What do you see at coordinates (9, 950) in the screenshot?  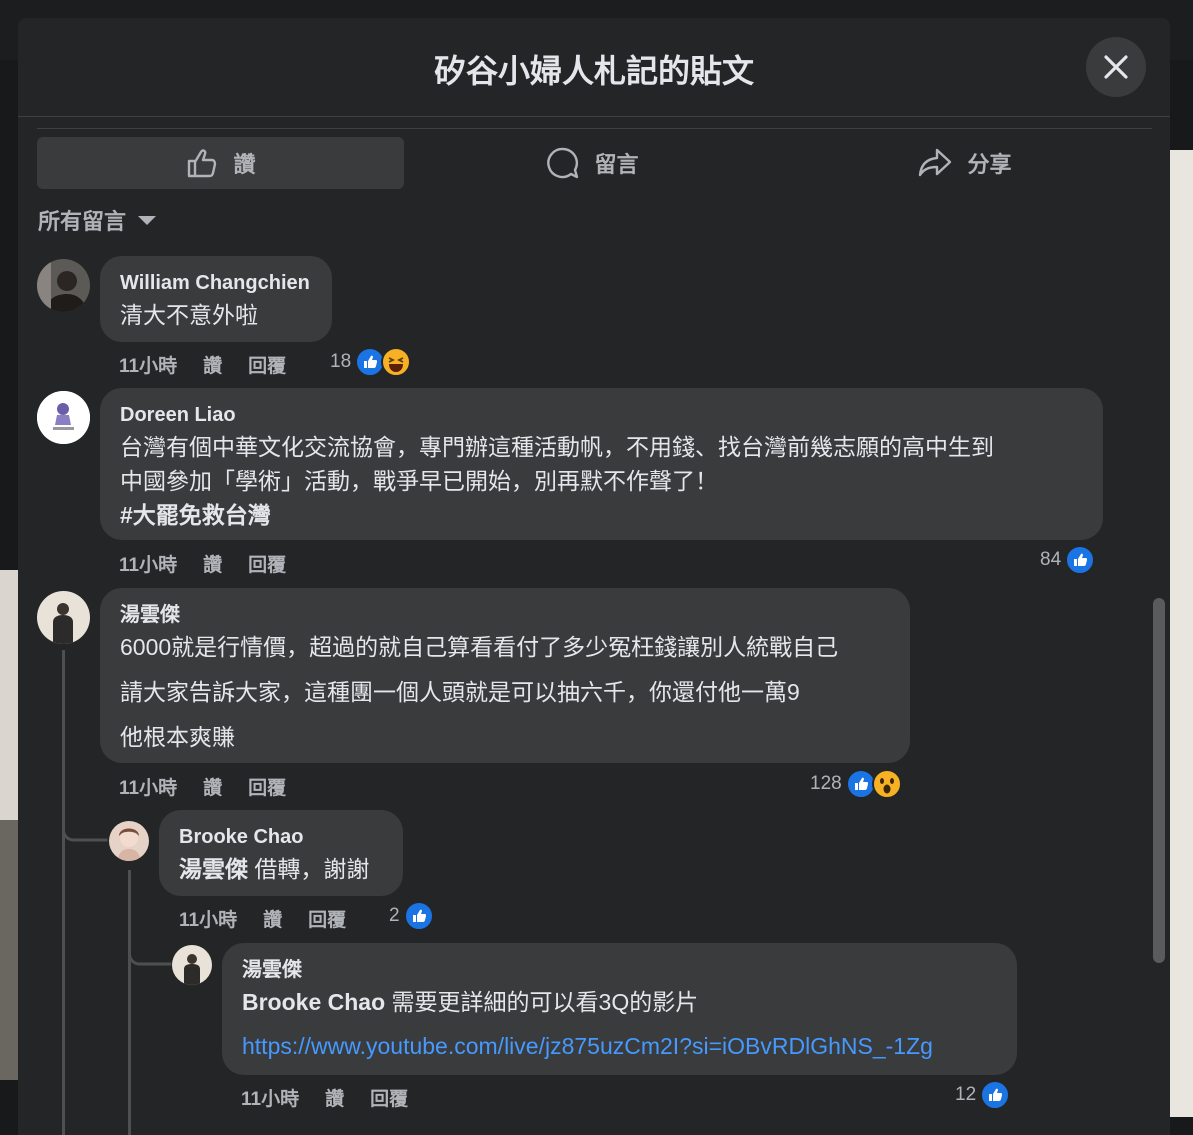 I see `background-page-left-image` at bounding box center [9, 950].